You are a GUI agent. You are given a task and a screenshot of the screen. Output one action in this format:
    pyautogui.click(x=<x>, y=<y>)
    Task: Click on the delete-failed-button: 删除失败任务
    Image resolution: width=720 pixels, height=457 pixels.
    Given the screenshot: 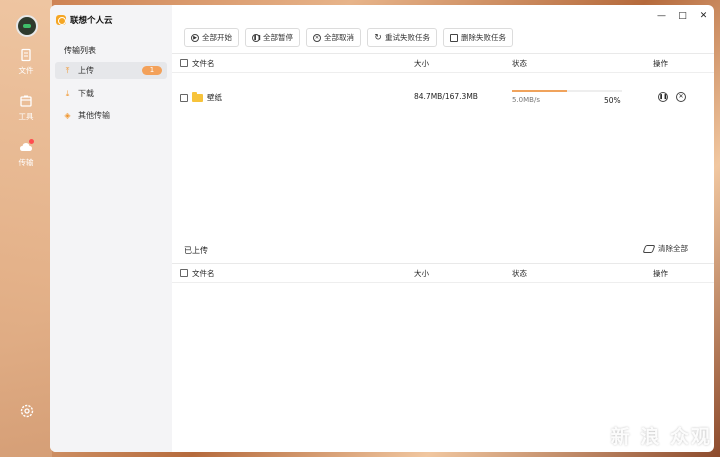 What is the action you would take?
    pyautogui.click(x=478, y=37)
    